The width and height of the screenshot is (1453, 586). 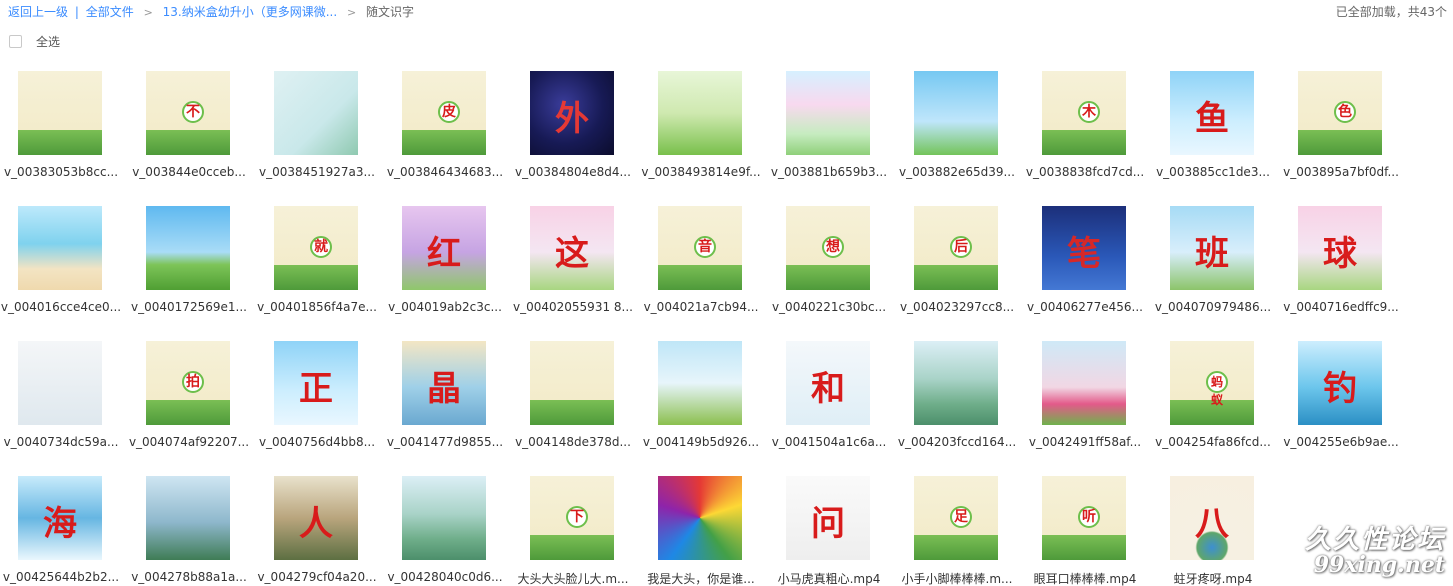 What do you see at coordinates (572, 248) in the screenshot?
I see `file-thumbnail: 这` at bounding box center [572, 248].